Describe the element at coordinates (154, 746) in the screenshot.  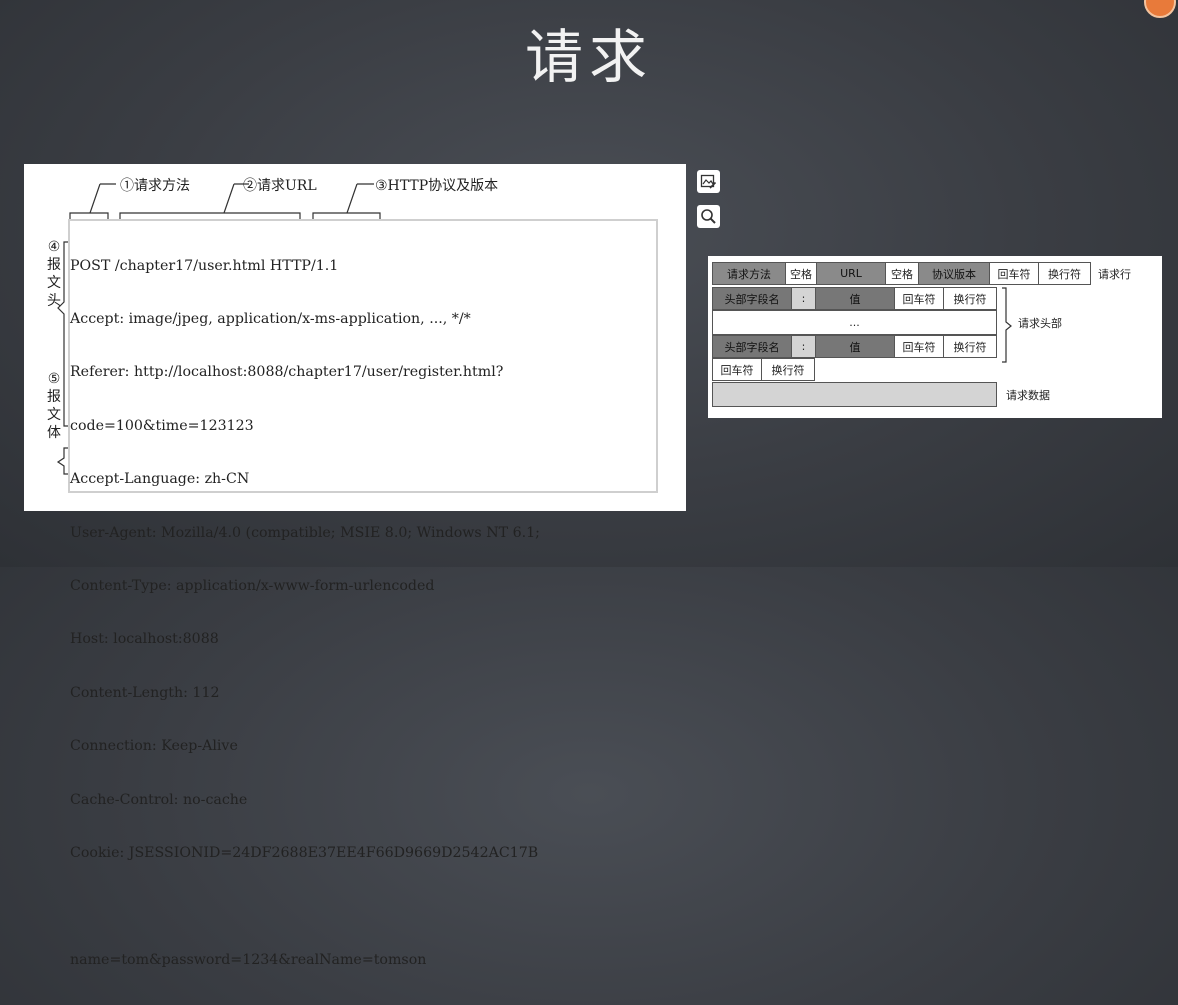
I see `header-line: Connection: Keep-Alive` at that location.